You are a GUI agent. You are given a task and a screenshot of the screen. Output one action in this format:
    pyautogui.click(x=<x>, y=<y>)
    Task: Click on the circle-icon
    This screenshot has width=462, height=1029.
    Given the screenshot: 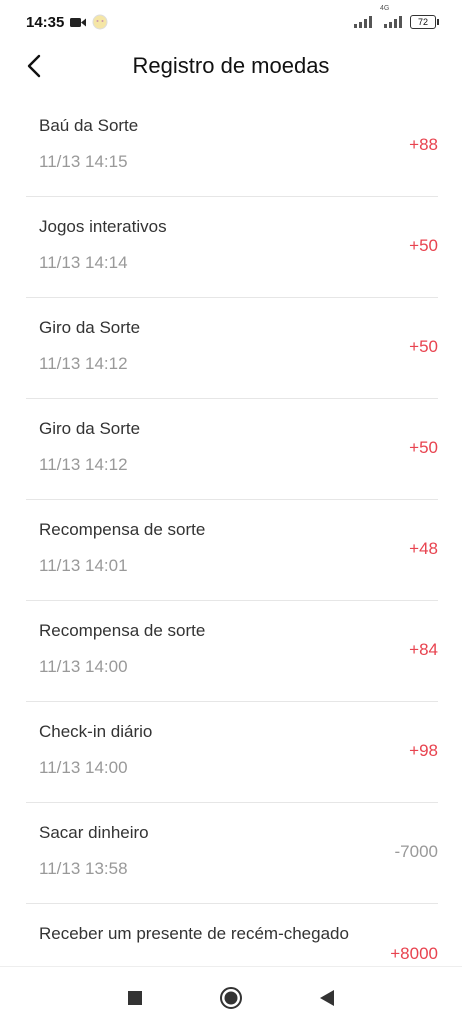 What is the action you would take?
    pyautogui.click(x=231, y=998)
    